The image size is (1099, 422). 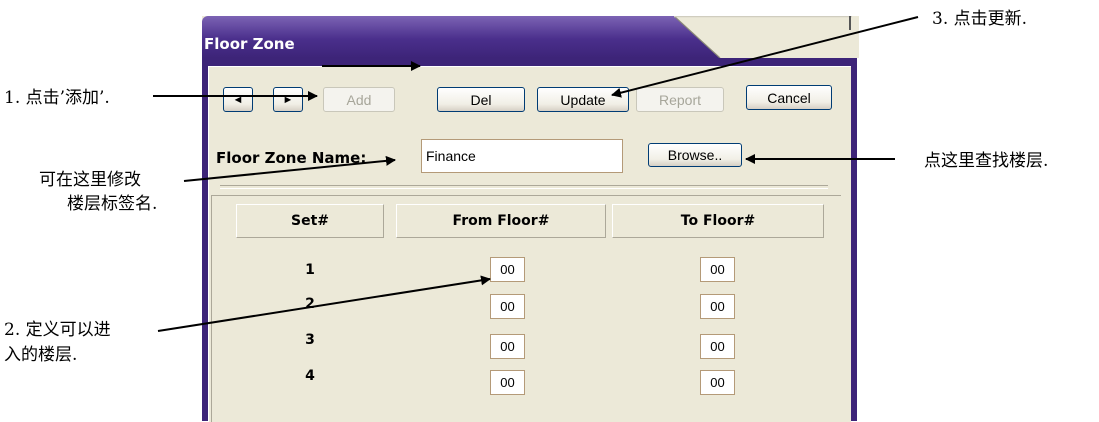 What do you see at coordinates (291, 158) in the screenshot?
I see `zone-name-label: Floor Zone Name:` at bounding box center [291, 158].